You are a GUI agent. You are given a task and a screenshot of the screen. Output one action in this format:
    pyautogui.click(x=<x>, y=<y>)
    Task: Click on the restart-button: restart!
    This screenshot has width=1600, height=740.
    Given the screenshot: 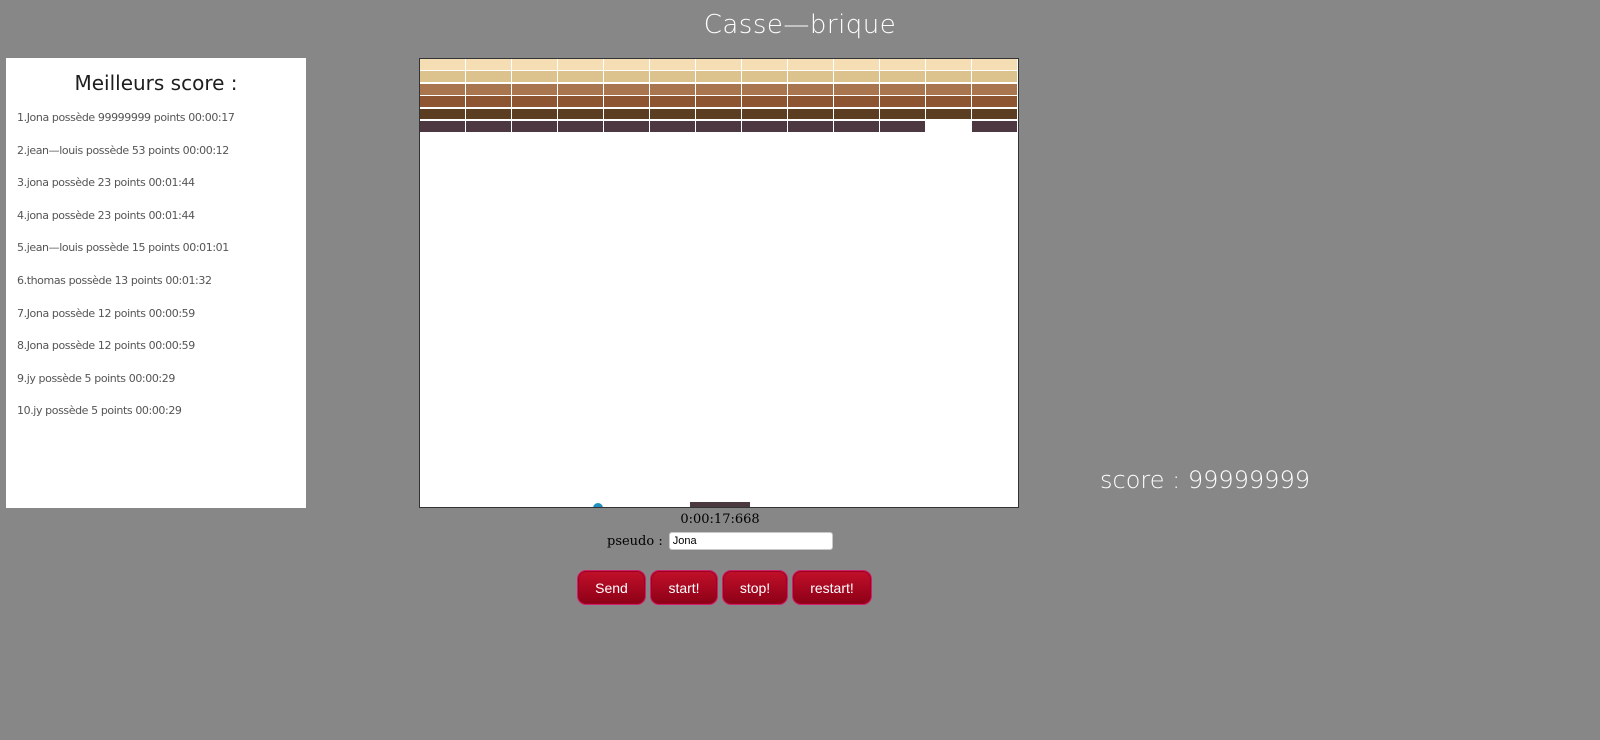 What is the action you would take?
    pyautogui.click(x=832, y=587)
    